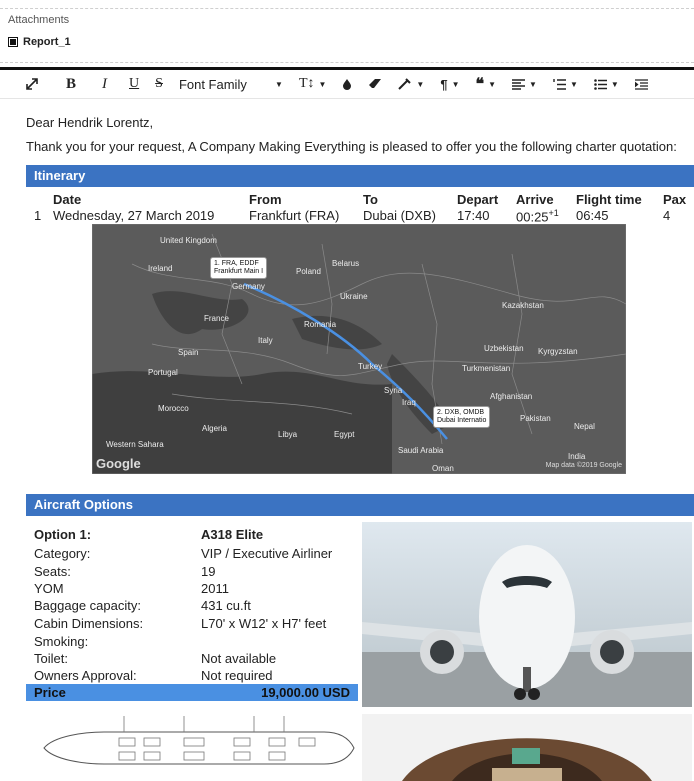 The width and height of the screenshot is (694, 781). I want to click on price-bar: Price 19,000.00 USD, so click(192, 692).